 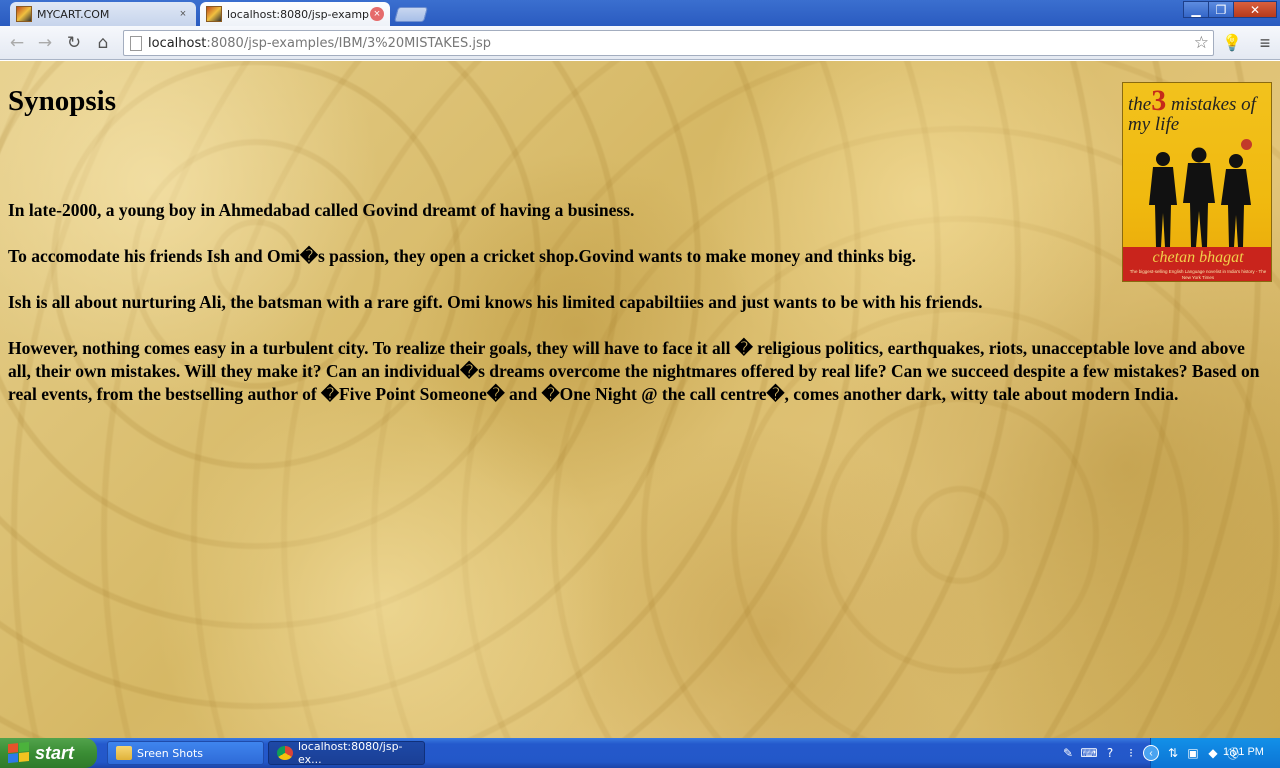 What do you see at coordinates (1221, 9) in the screenshot?
I see `restore-button: ❐` at bounding box center [1221, 9].